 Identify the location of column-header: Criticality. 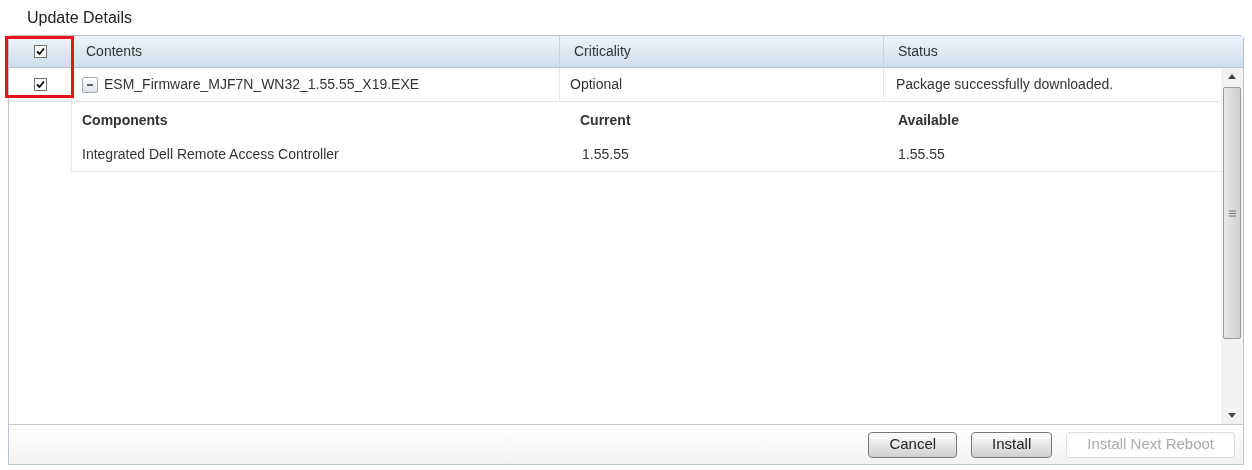
(721, 51).